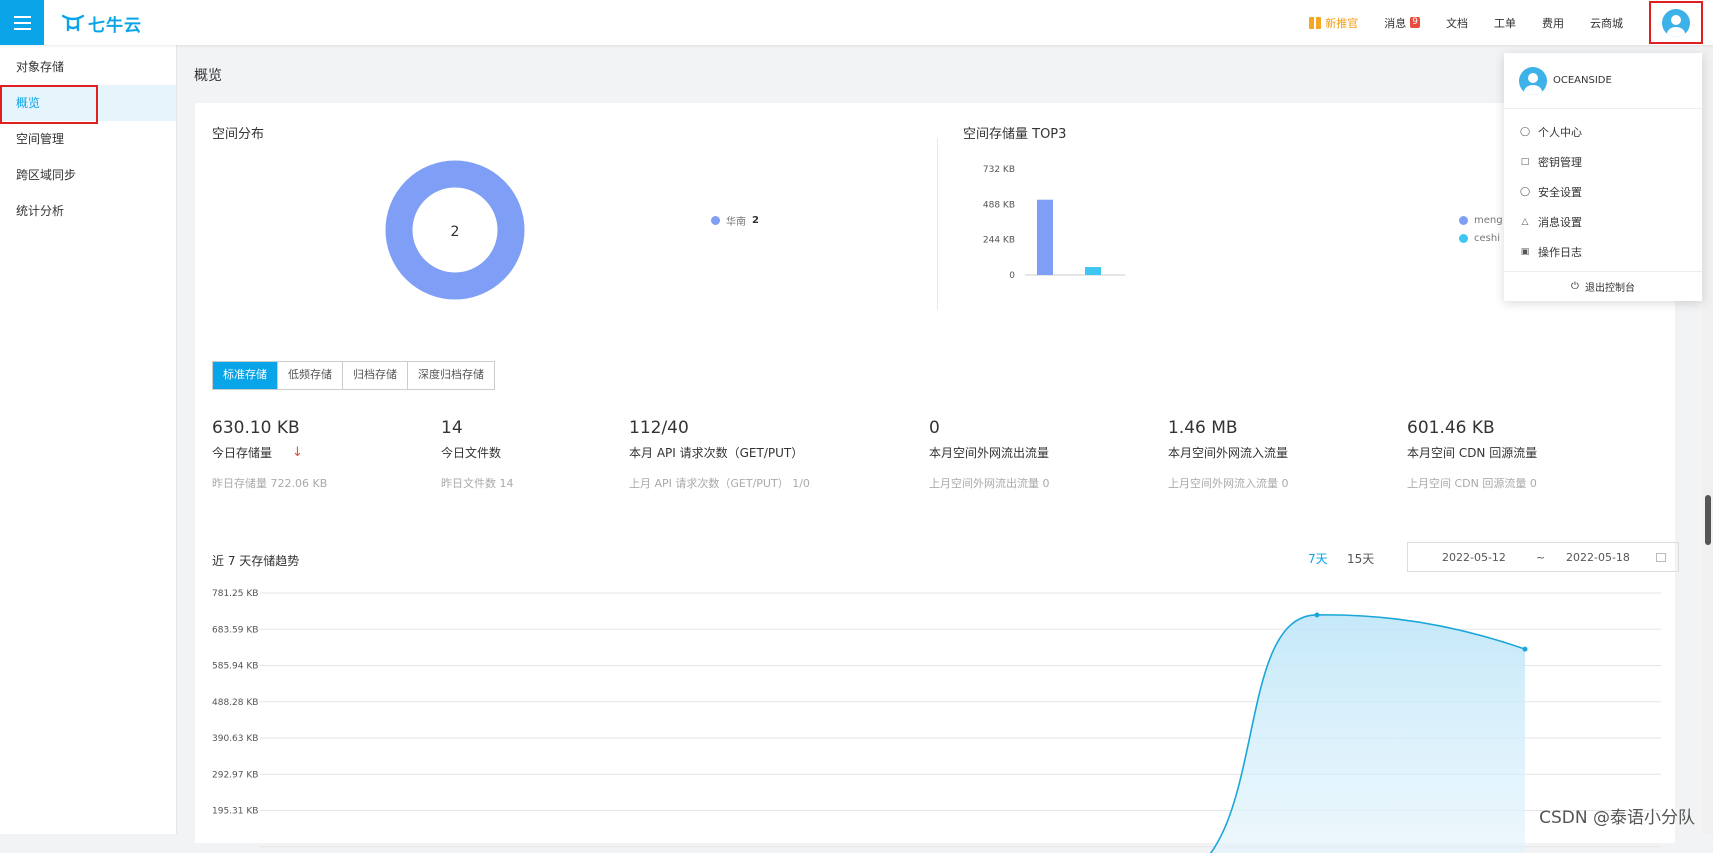  Describe the element at coordinates (1606, 23) in the screenshot. I see `nav-marketplace: 云商城` at that location.